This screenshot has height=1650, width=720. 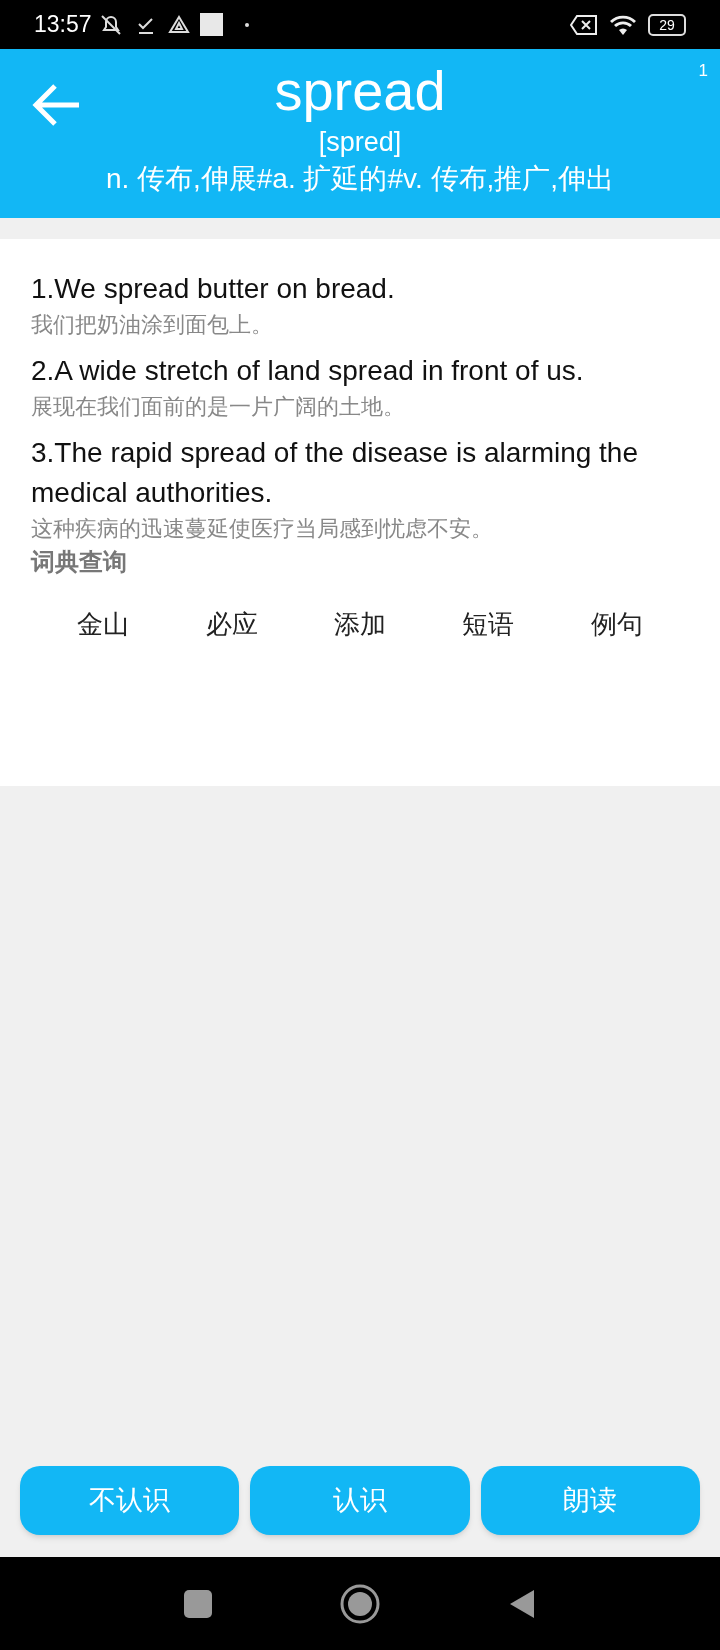 I want to click on example-sentence: 3.The rapid spread of the disease is alarming the medical authorities., so click(x=335, y=473).